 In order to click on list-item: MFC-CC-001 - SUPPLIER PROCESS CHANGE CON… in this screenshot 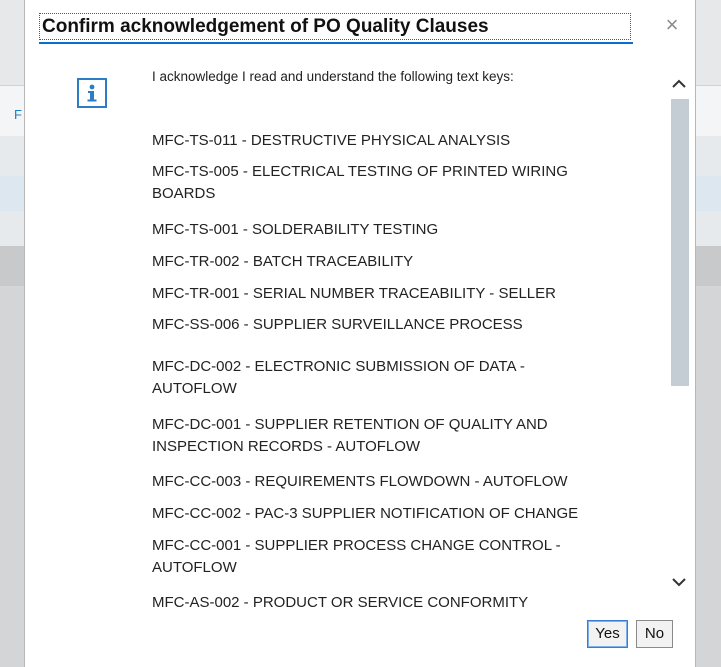, I will do `click(356, 556)`.